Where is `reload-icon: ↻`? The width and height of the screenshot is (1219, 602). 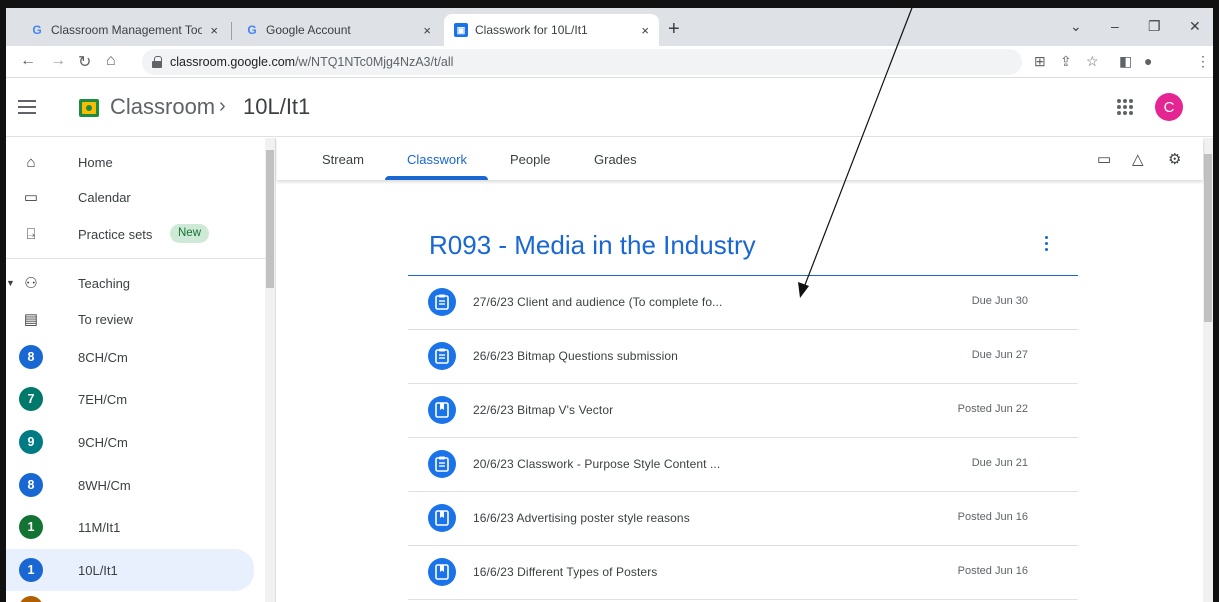 reload-icon: ↻ is located at coordinates (84, 62).